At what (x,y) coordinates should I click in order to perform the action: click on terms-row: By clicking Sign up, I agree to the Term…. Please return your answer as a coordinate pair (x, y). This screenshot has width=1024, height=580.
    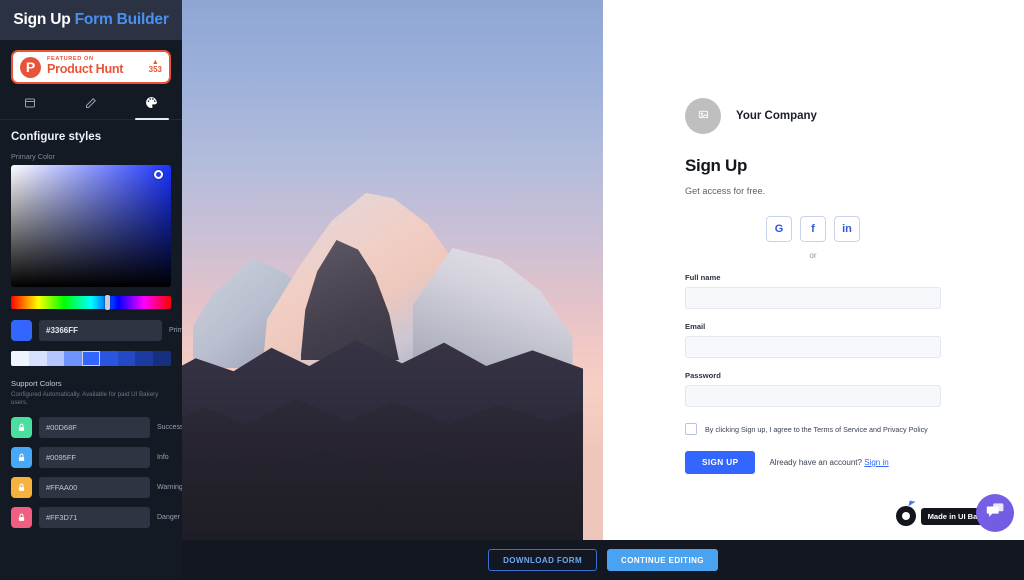
    Looking at the image, I should click on (813, 429).